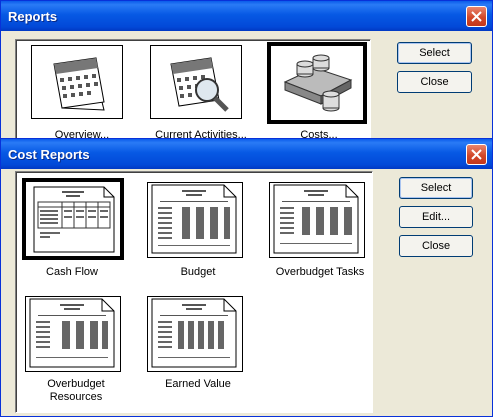 The image size is (493, 417). What do you see at coordinates (476, 154) in the screenshot?
I see `cost-reports-close-icon` at bounding box center [476, 154].